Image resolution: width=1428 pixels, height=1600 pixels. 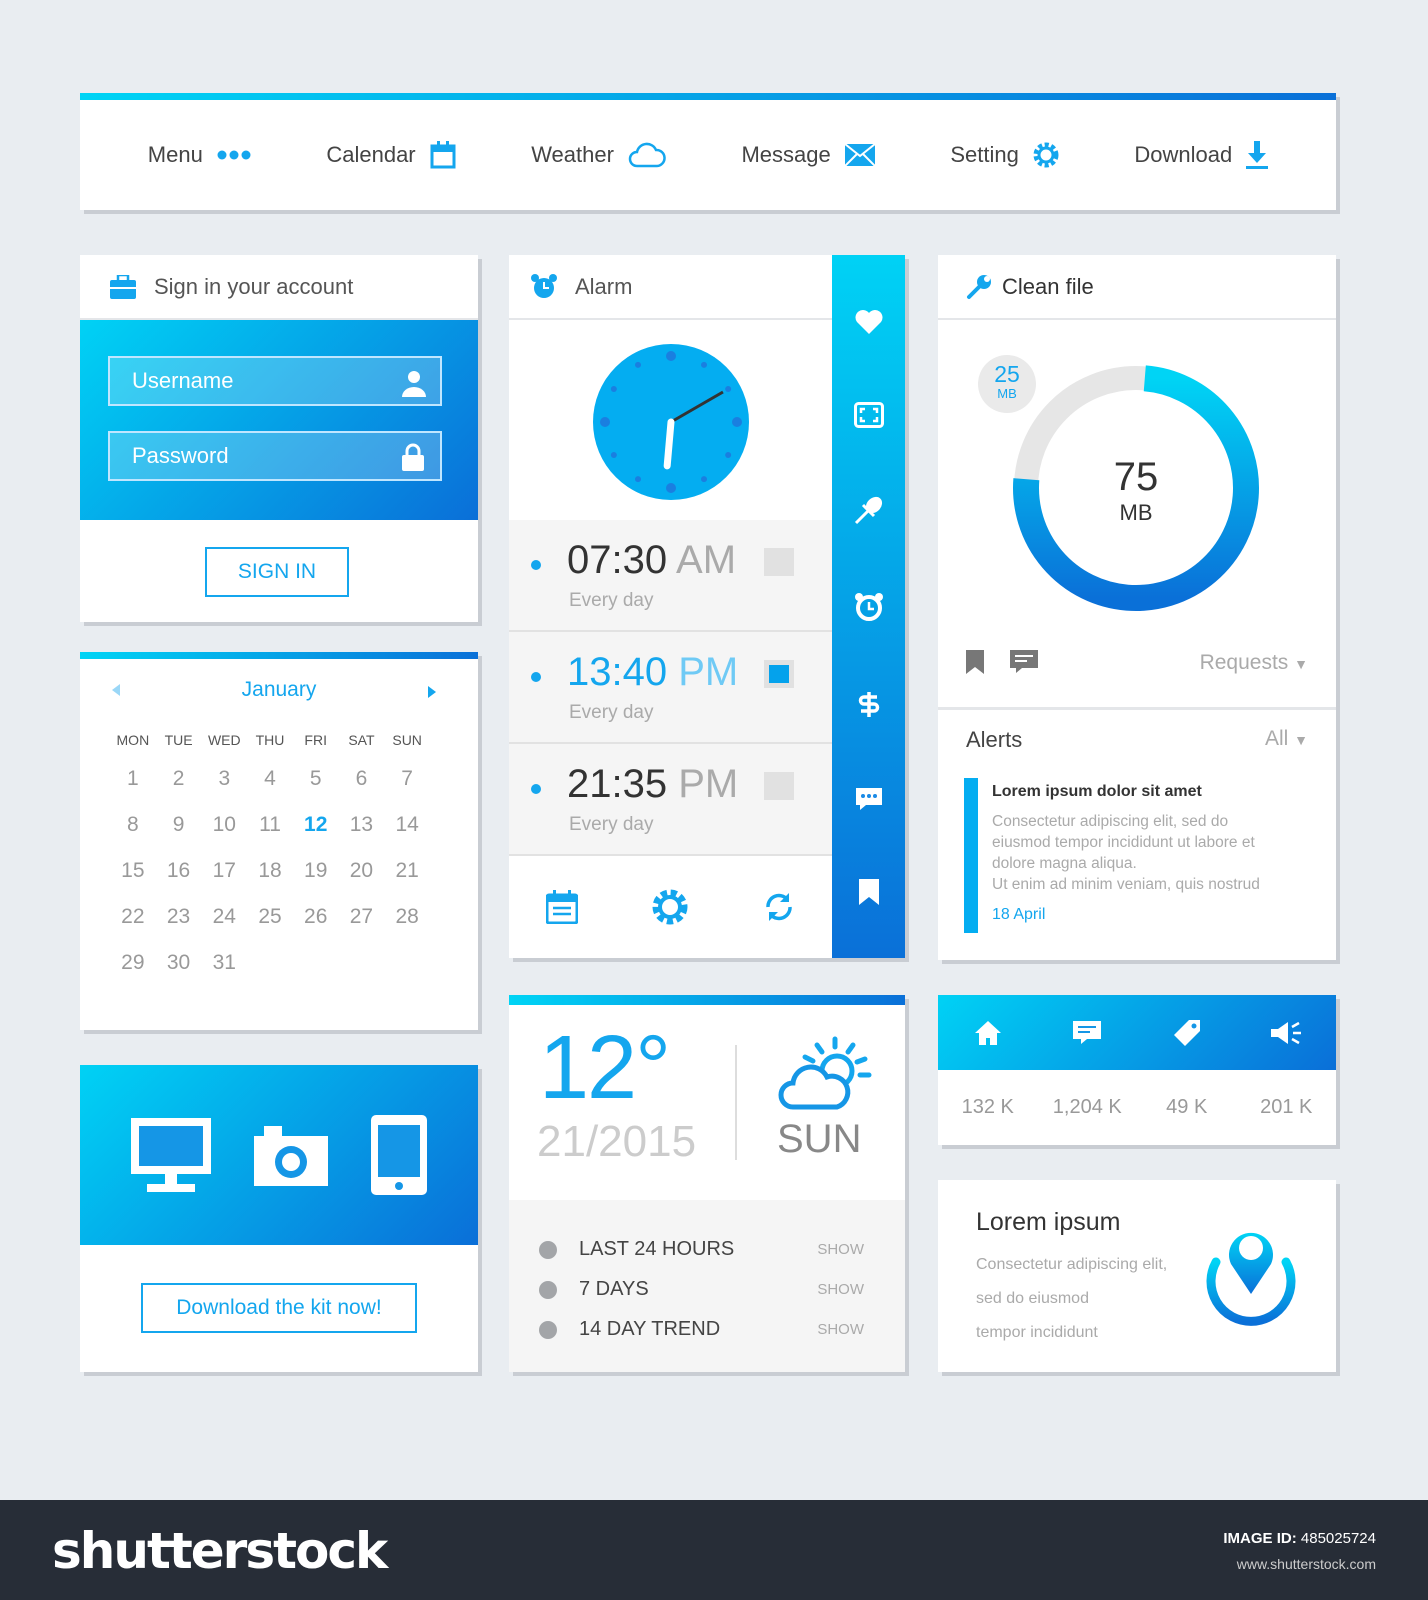 What do you see at coordinates (179, 871) in the screenshot?
I see `calendar-day: 16` at bounding box center [179, 871].